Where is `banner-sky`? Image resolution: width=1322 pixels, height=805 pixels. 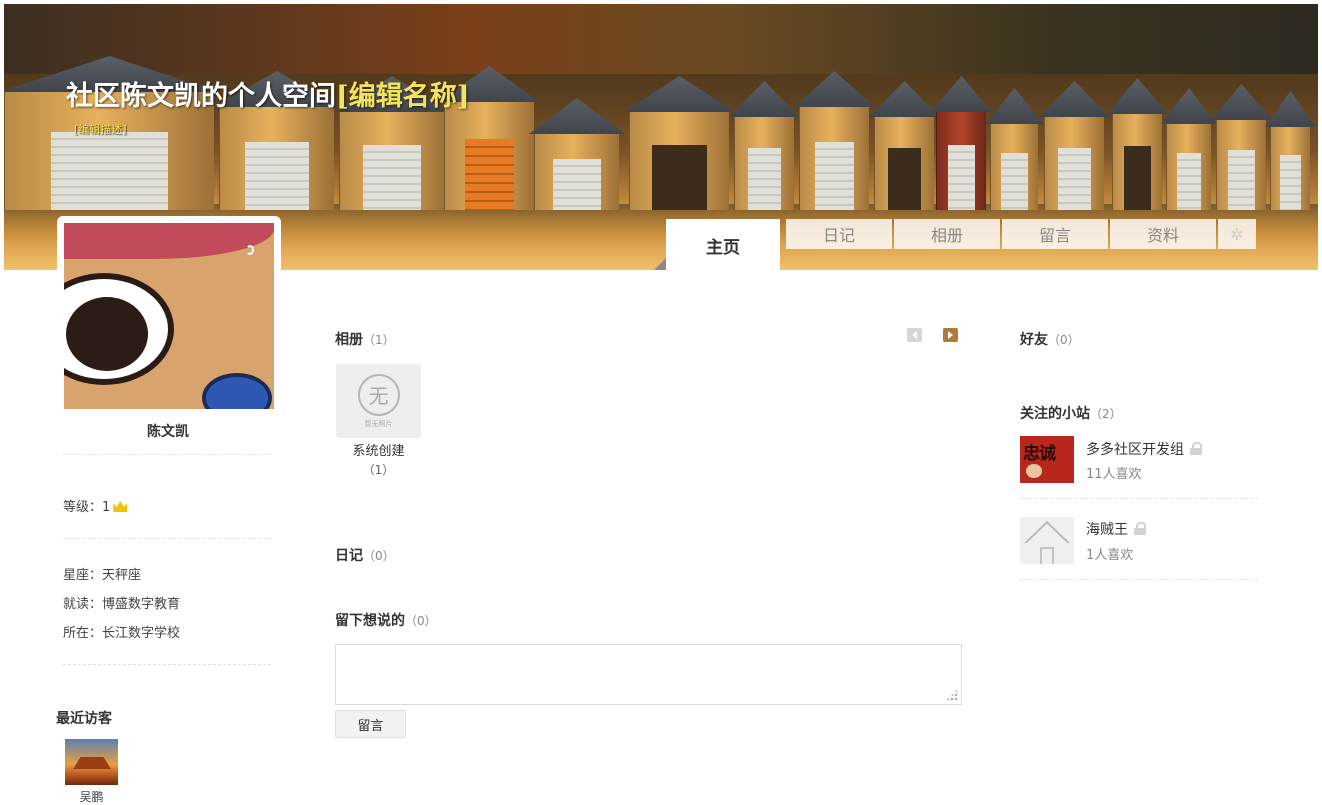
banner-sky is located at coordinates (661, 39).